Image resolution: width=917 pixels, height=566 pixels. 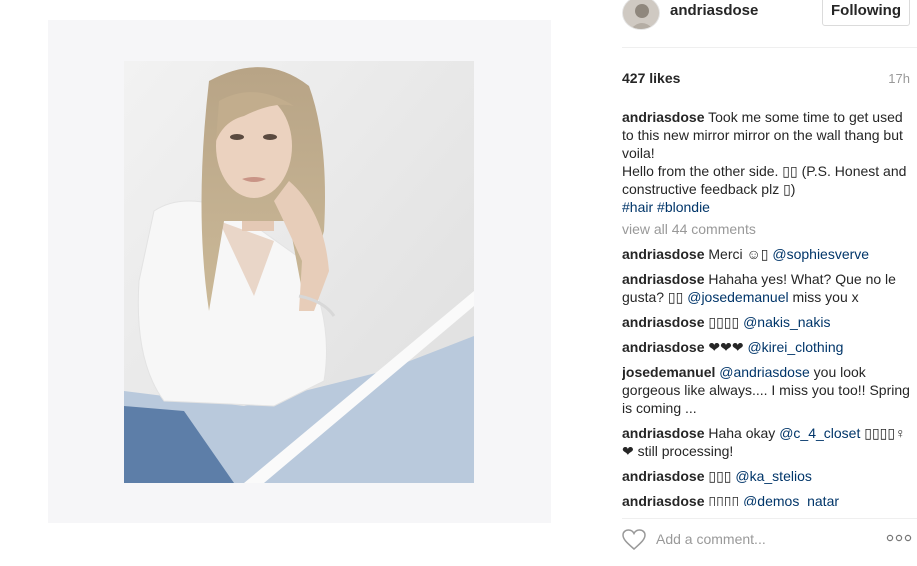 I want to click on hashtag-hair: #hair, so click(x=637, y=207).